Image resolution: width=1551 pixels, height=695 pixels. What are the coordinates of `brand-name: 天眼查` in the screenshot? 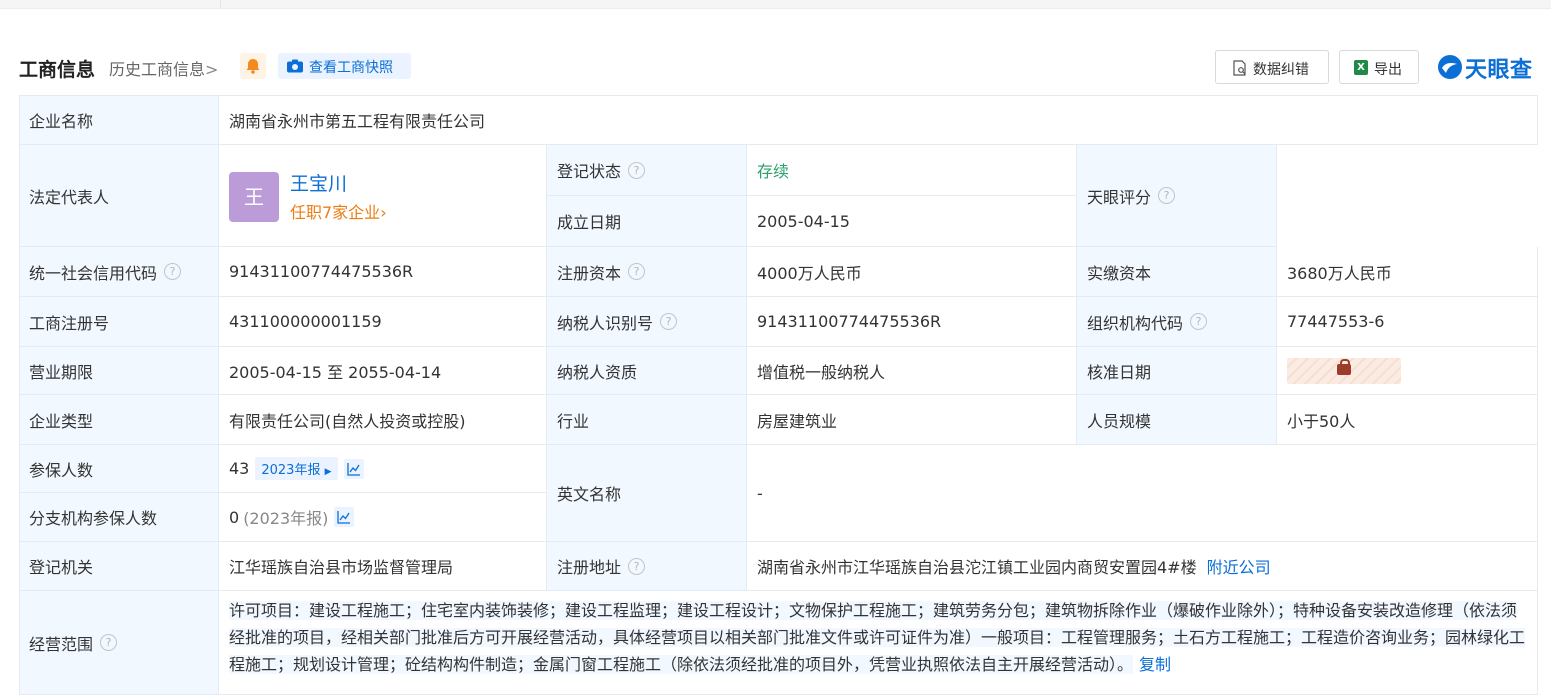 It's located at (1499, 70).